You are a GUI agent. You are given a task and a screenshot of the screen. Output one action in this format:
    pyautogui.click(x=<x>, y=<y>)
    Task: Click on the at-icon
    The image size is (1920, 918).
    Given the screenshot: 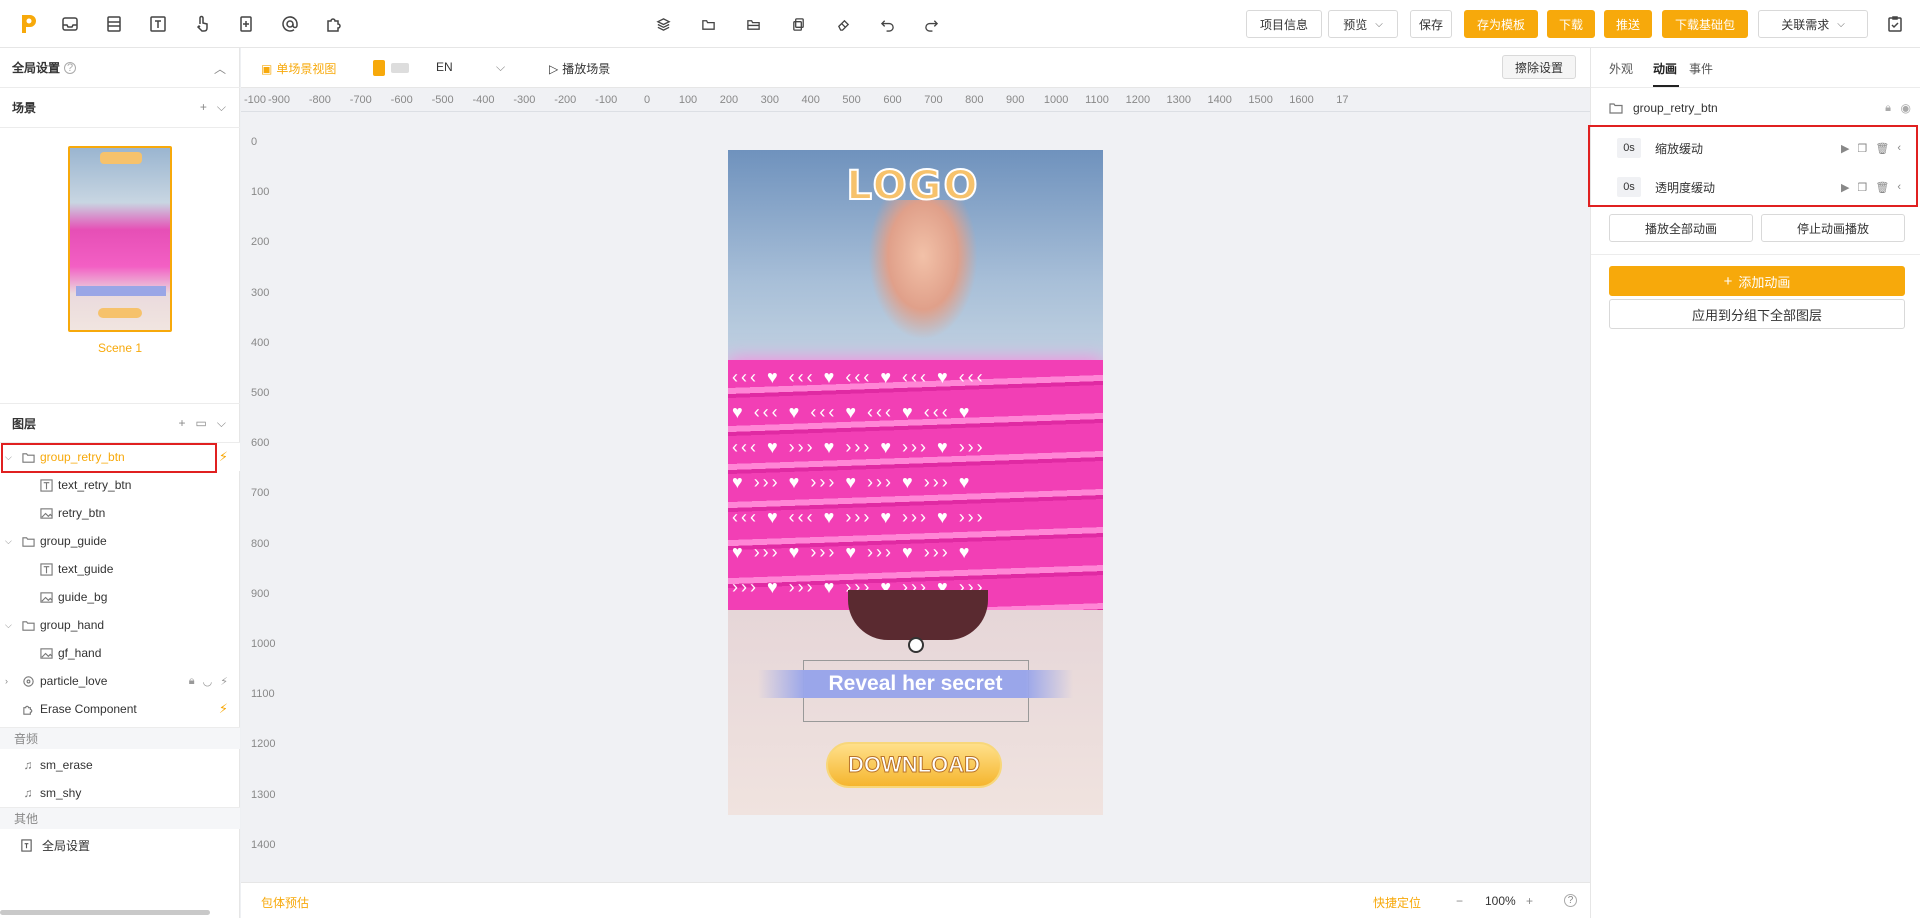 What is the action you would take?
    pyautogui.click(x=290, y=24)
    